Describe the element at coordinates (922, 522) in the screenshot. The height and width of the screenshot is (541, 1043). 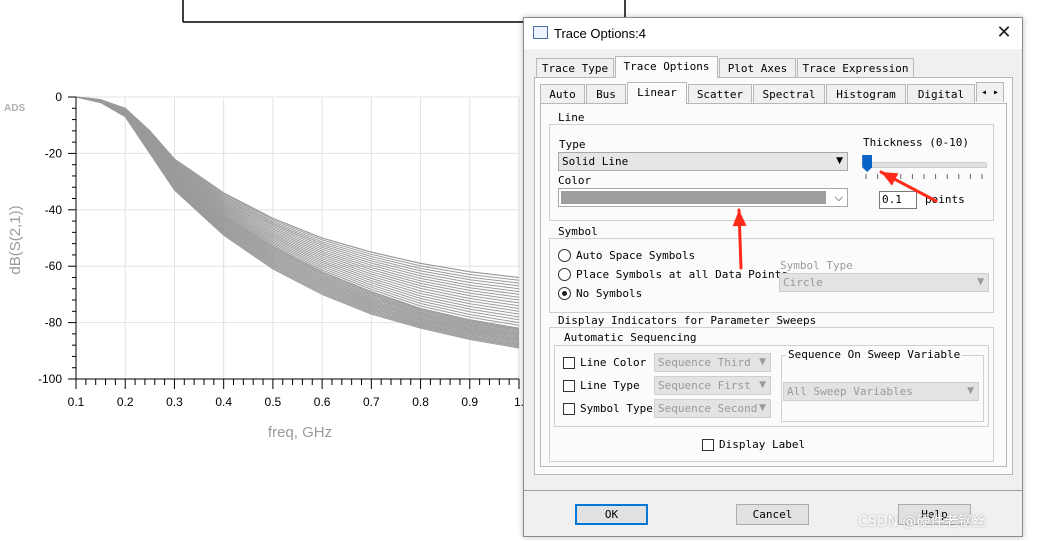
I see `csdn-watermark: CSDN @硬件老钢丝` at that location.